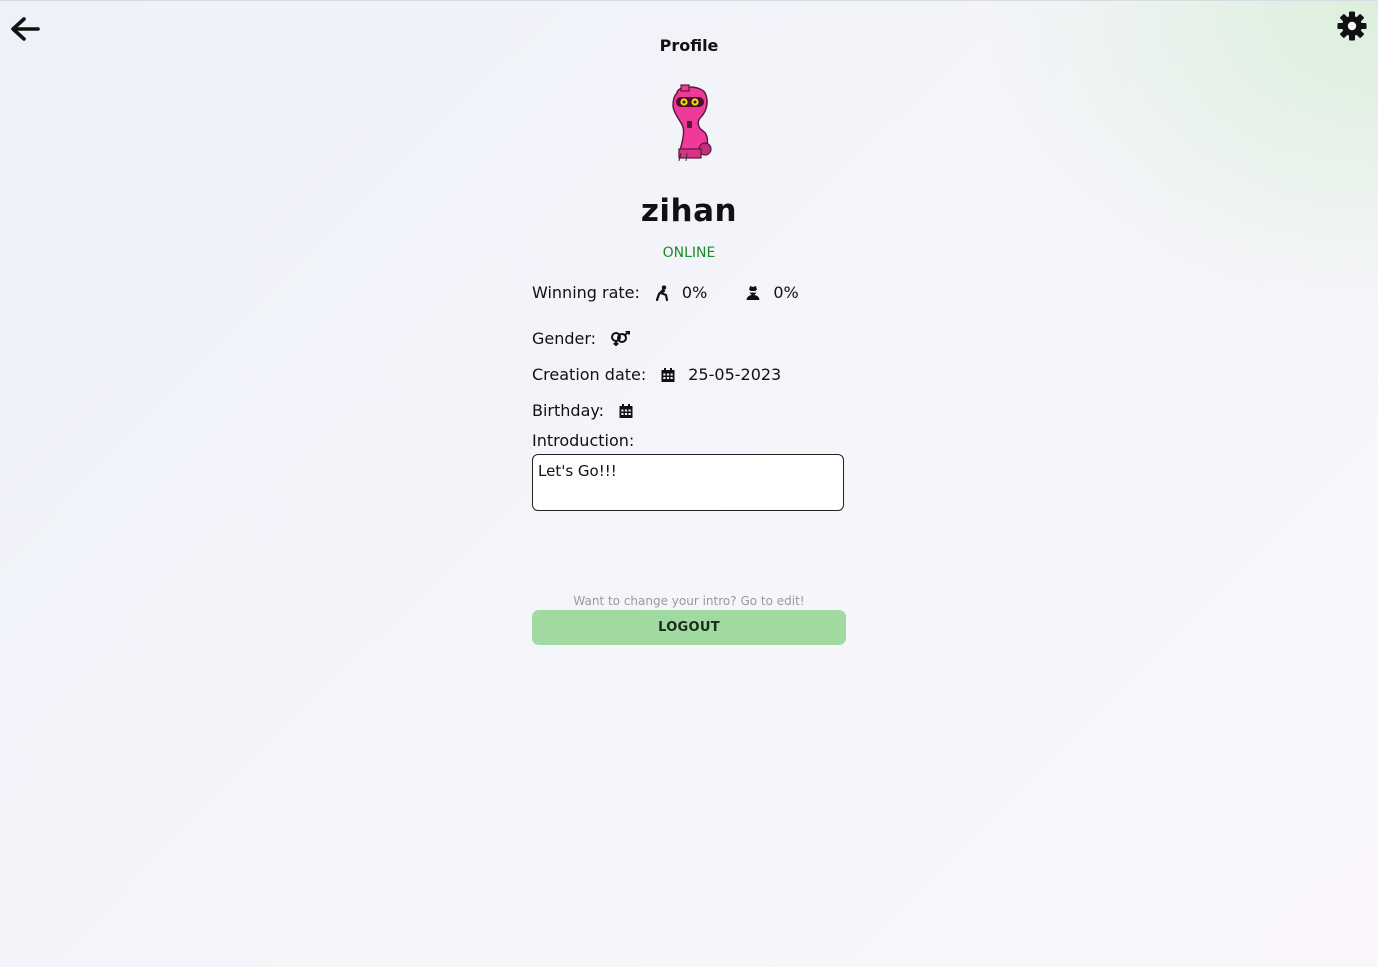 Image resolution: width=1378 pixels, height=967 pixels. I want to click on creation-date-label: Creation date:, so click(589, 374).